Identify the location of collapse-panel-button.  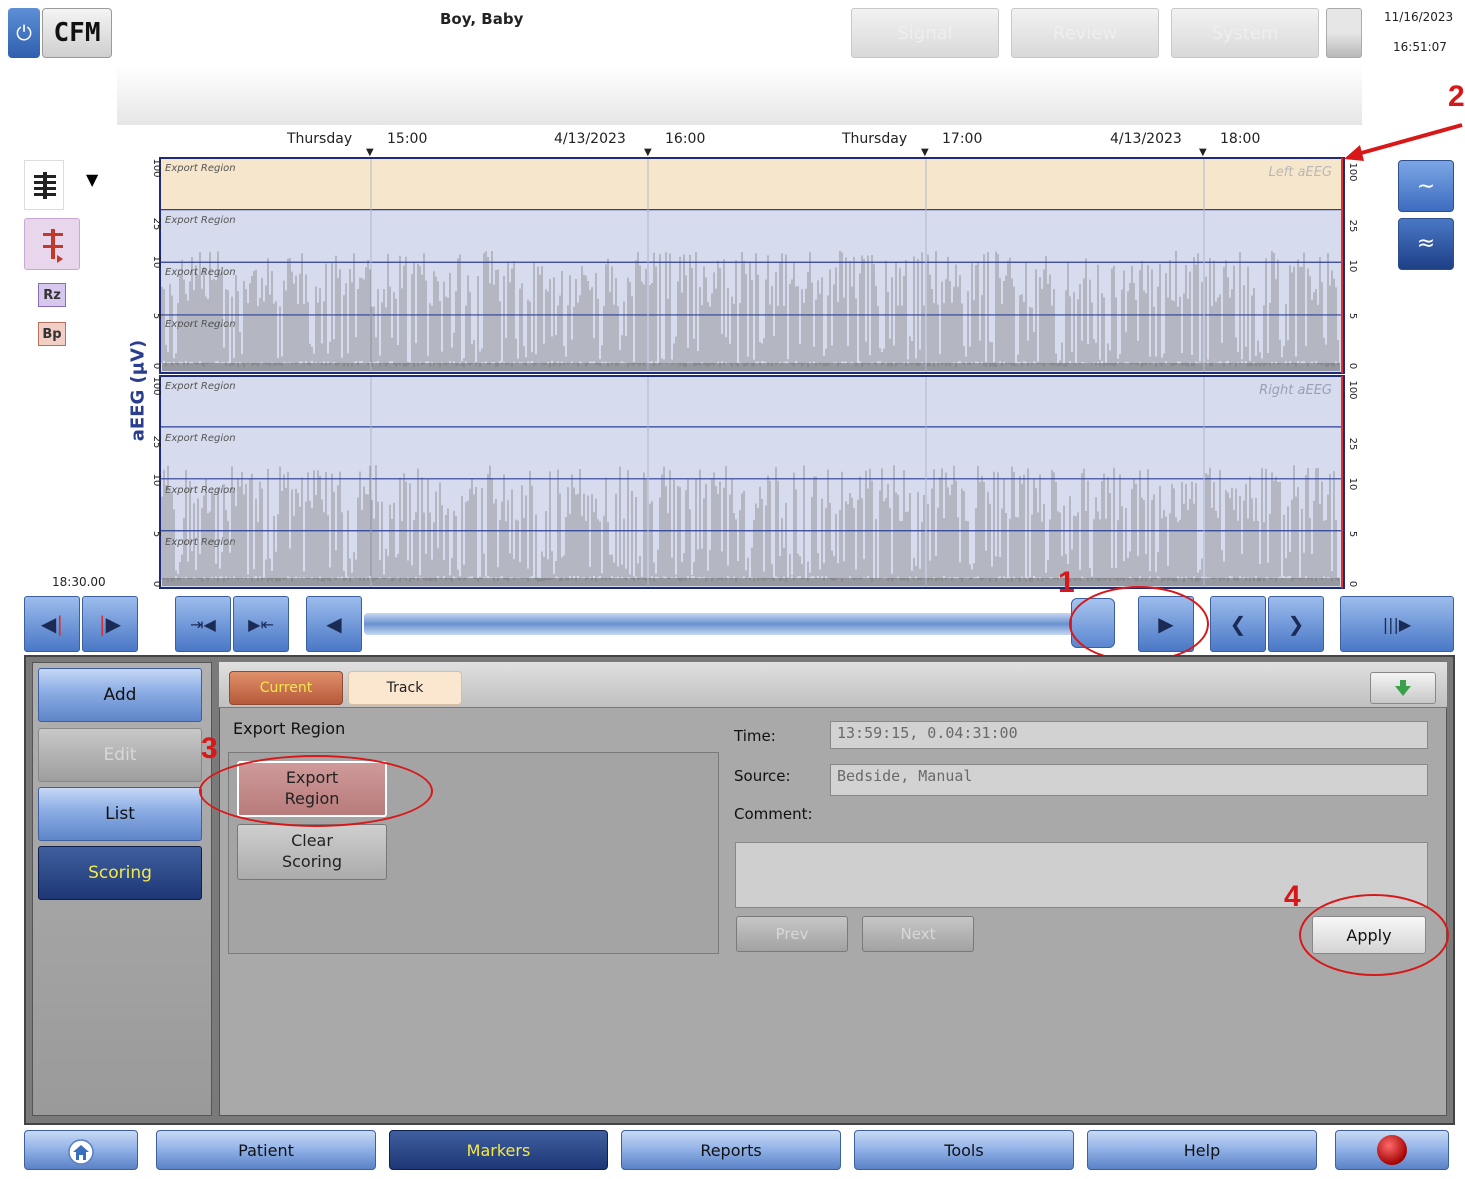
(1403, 688).